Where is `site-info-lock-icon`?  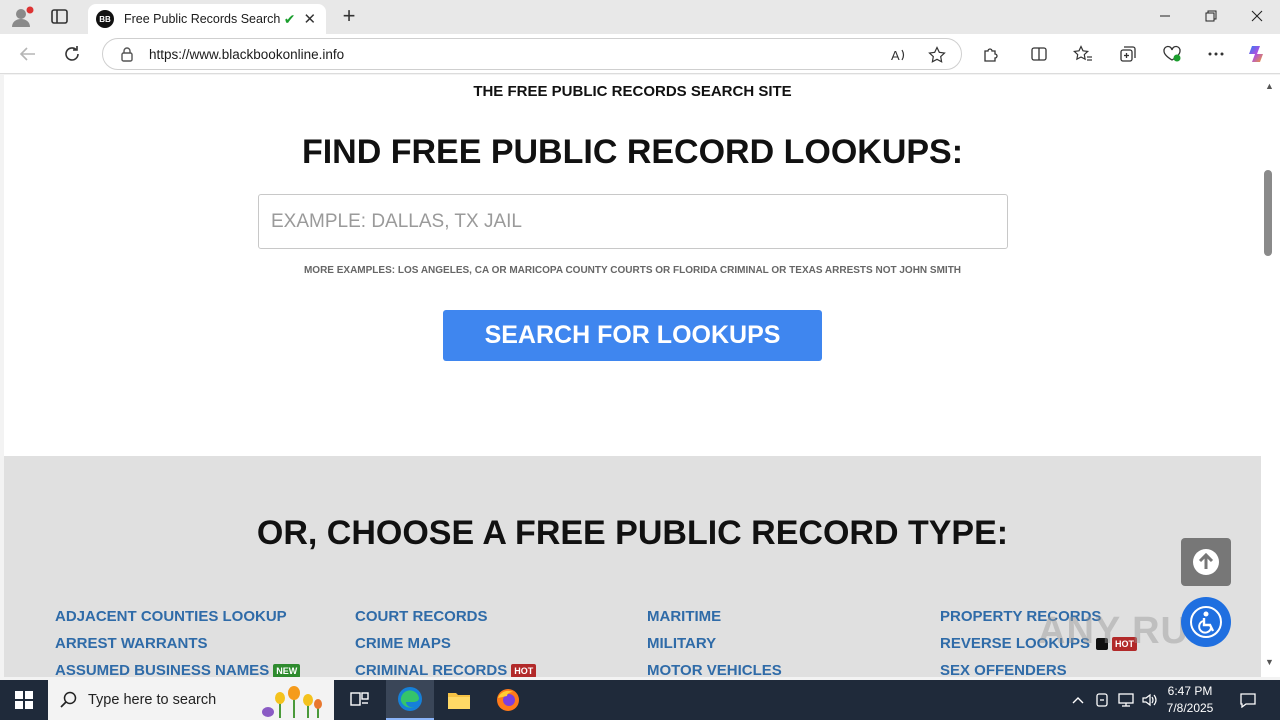 site-info-lock-icon is located at coordinates (127, 54).